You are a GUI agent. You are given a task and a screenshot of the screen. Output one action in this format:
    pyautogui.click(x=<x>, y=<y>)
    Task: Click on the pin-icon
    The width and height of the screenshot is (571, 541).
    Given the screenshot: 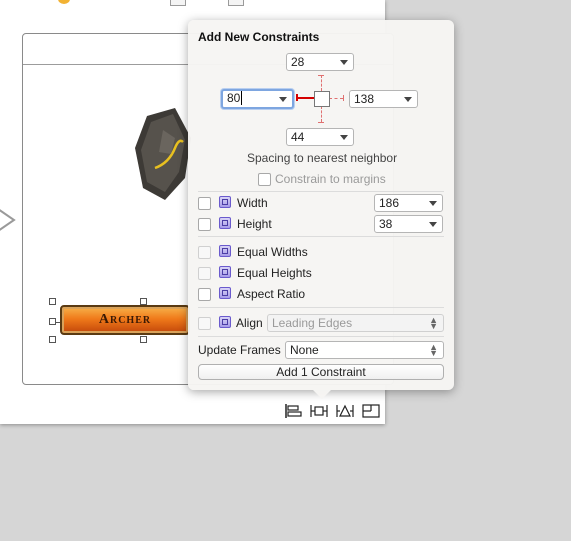 What is the action you would take?
    pyautogui.click(x=319, y=411)
    